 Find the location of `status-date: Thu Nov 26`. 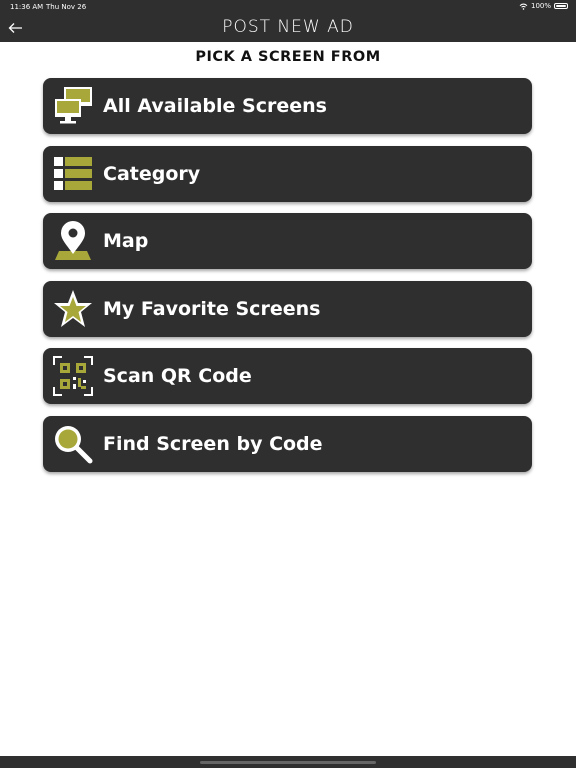

status-date: Thu Nov 26 is located at coordinates (66, 7).